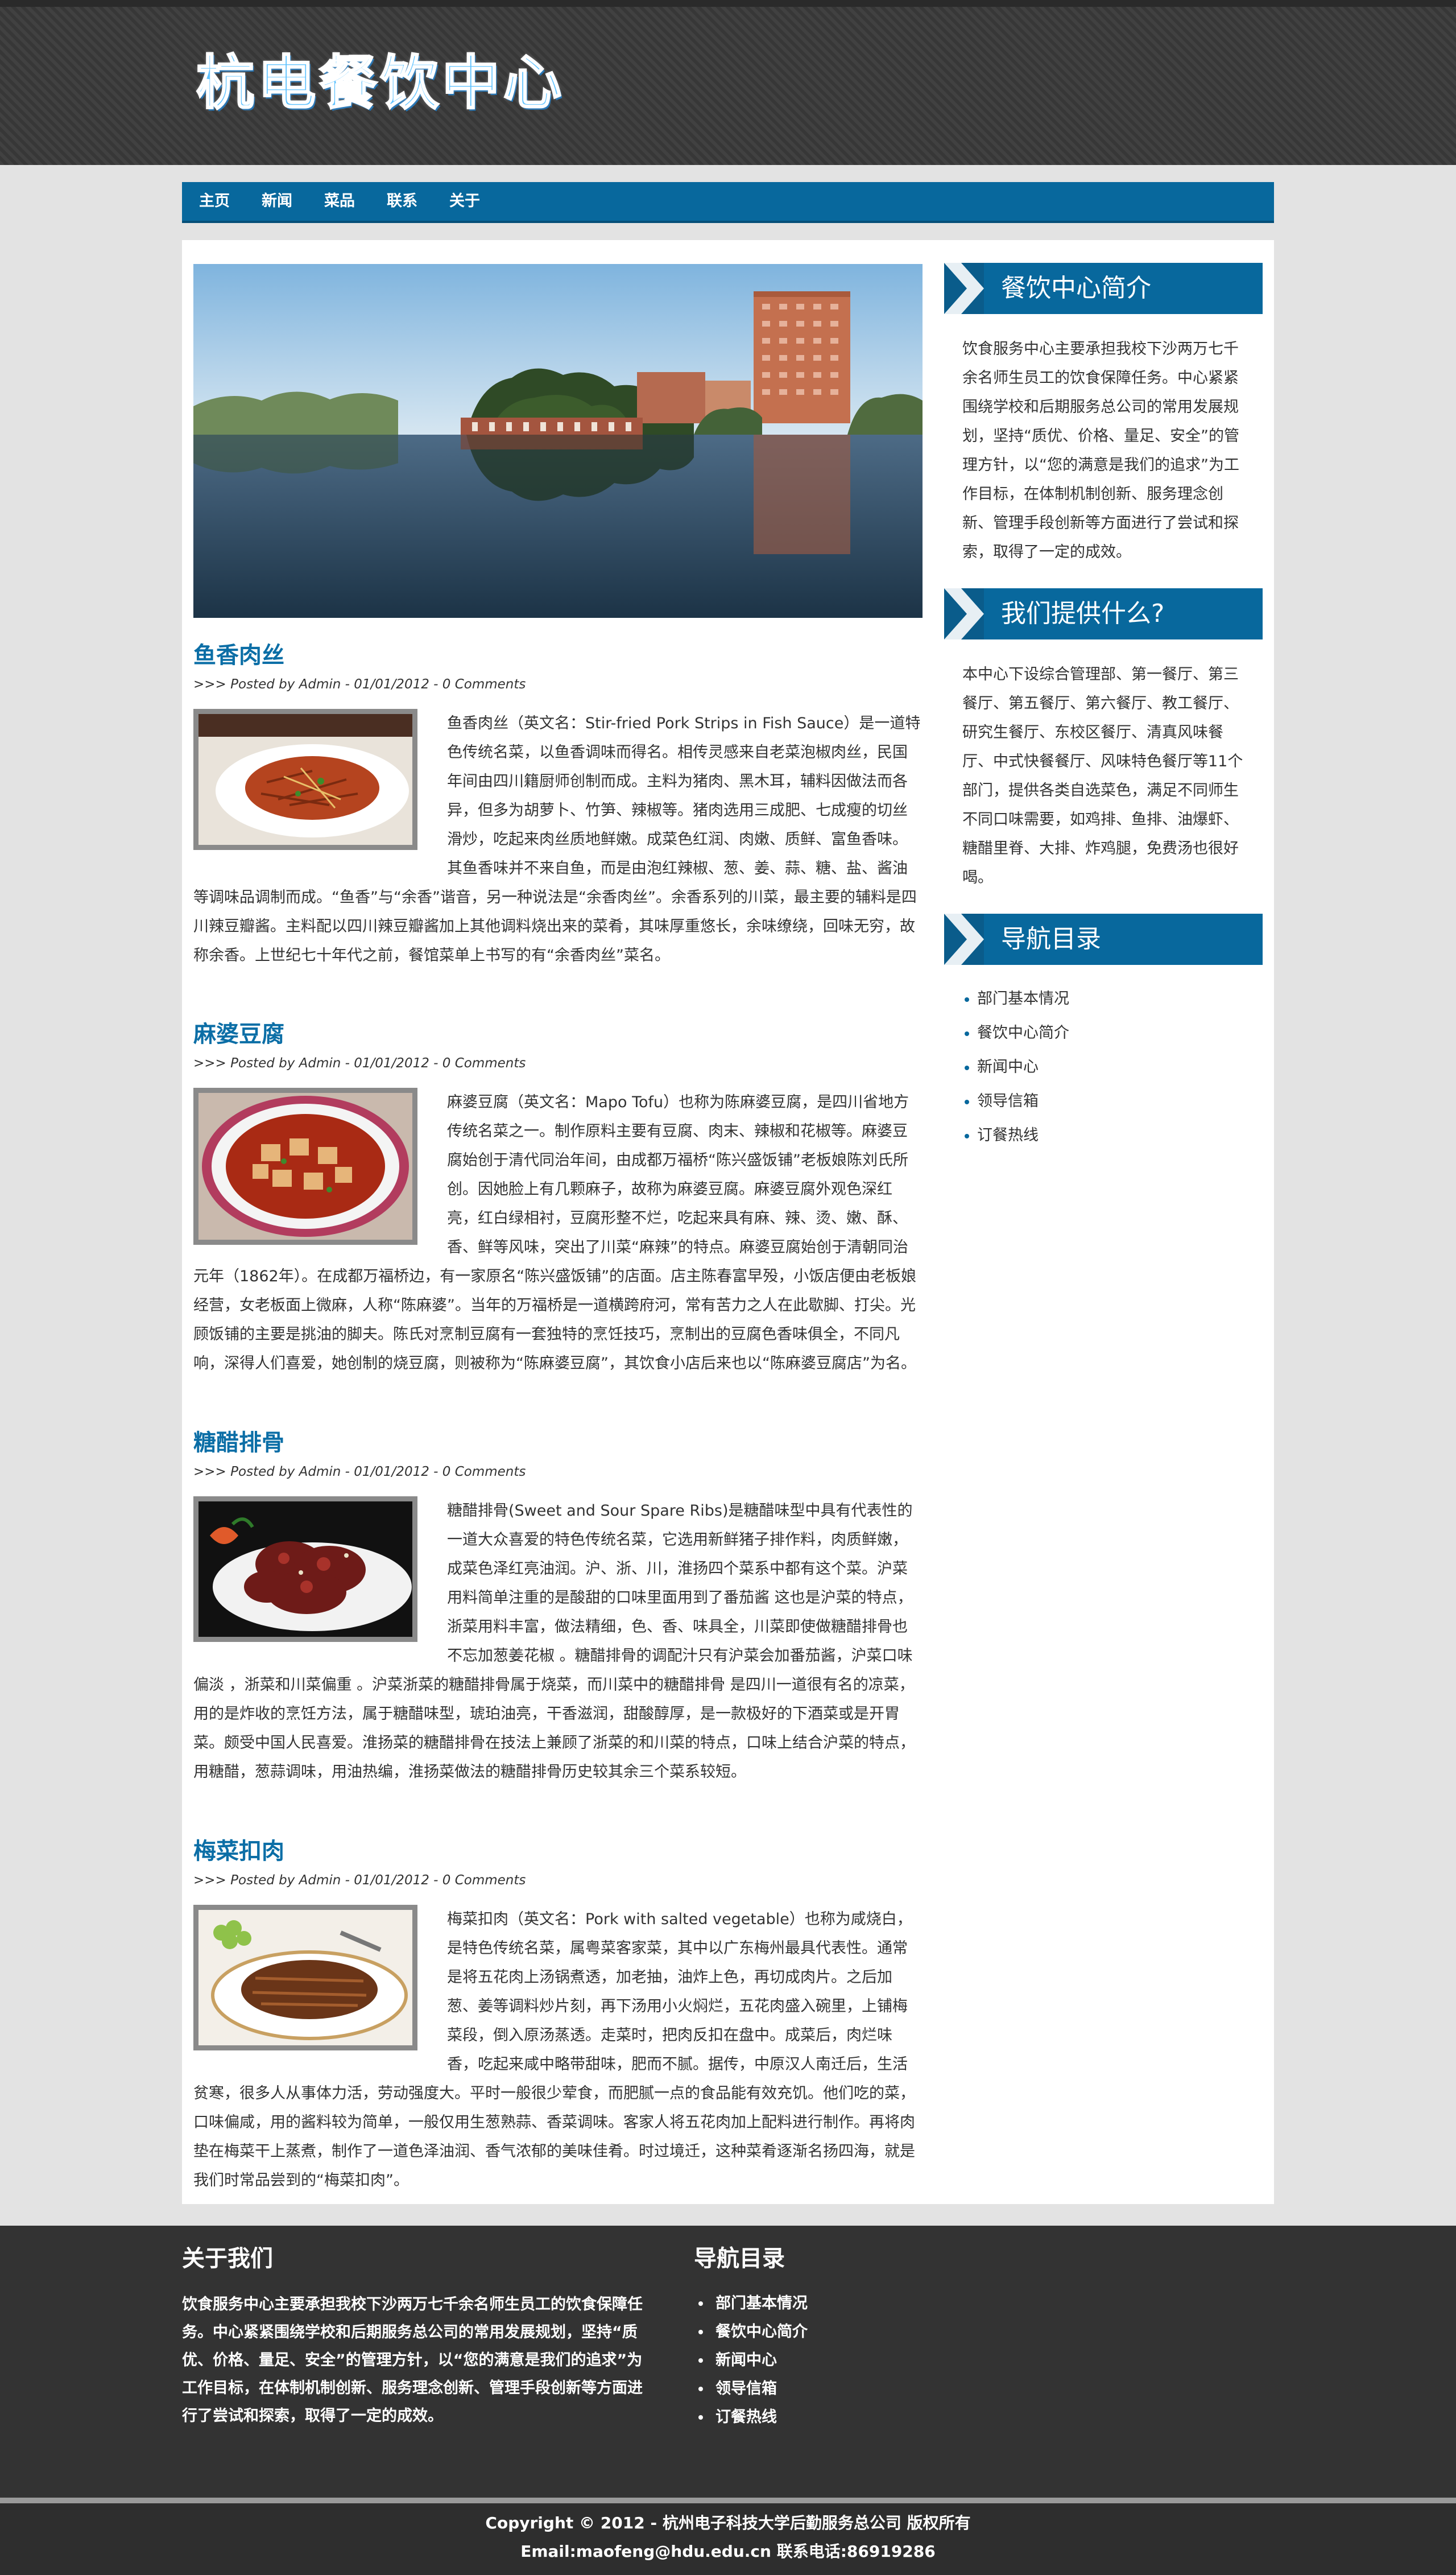  I want to click on footer-nav: 导航目录 部门基本情况 餐饮中心简介 新闻中心 领导信箱 订餐热线, so click(864, 2337).